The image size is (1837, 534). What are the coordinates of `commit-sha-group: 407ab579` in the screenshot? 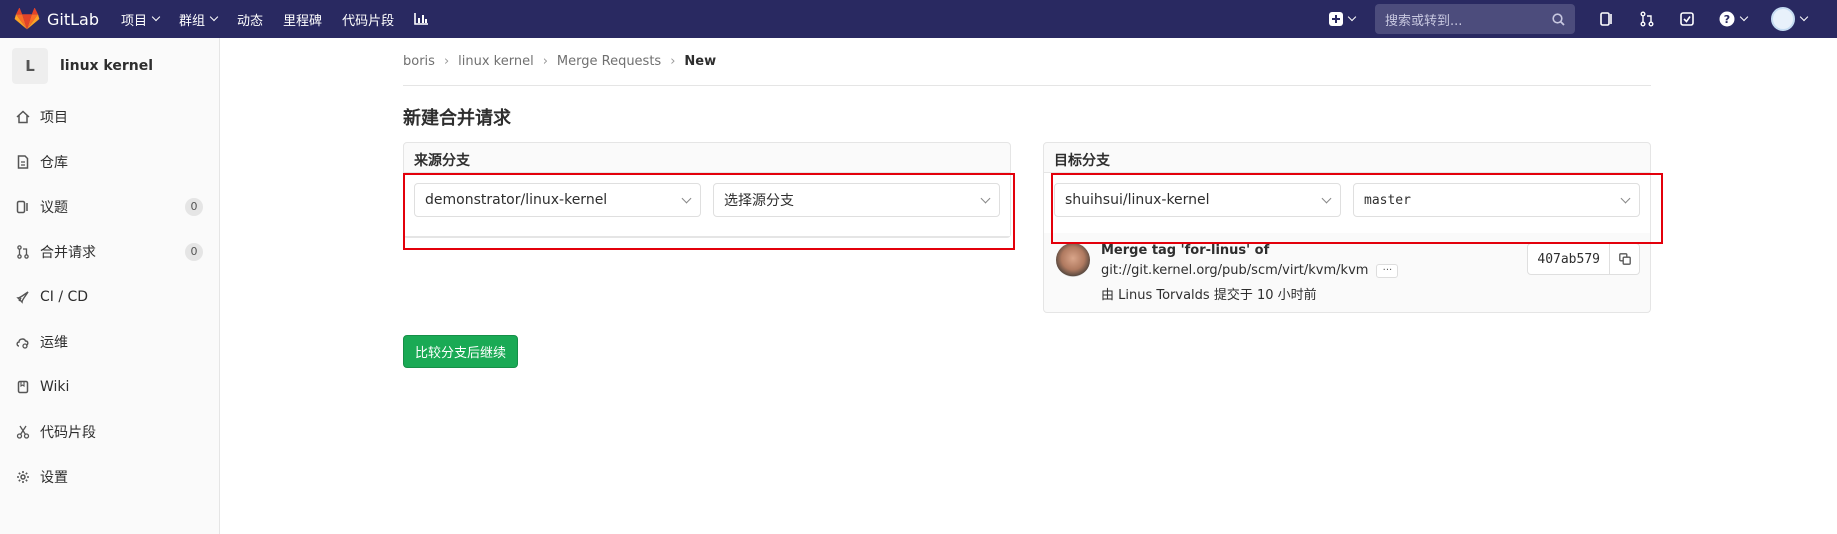 It's located at (1583, 259).